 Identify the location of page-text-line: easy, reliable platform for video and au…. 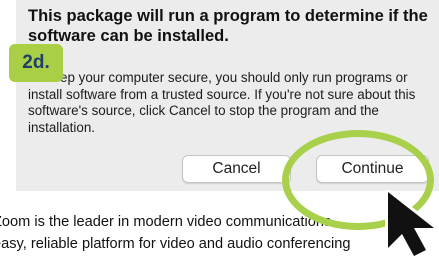
(175, 244).